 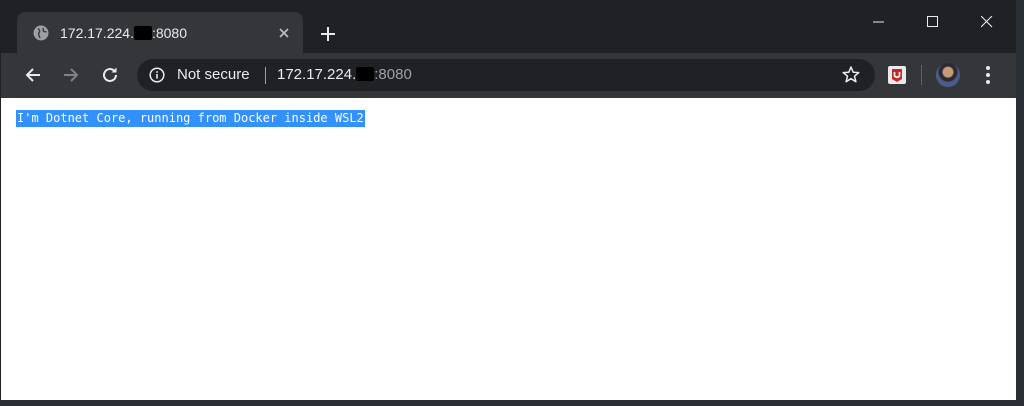 What do you see at coordinates (265, 75) in the screenshot?
I see `omnibox-divider` at bounding box center [265, 75].